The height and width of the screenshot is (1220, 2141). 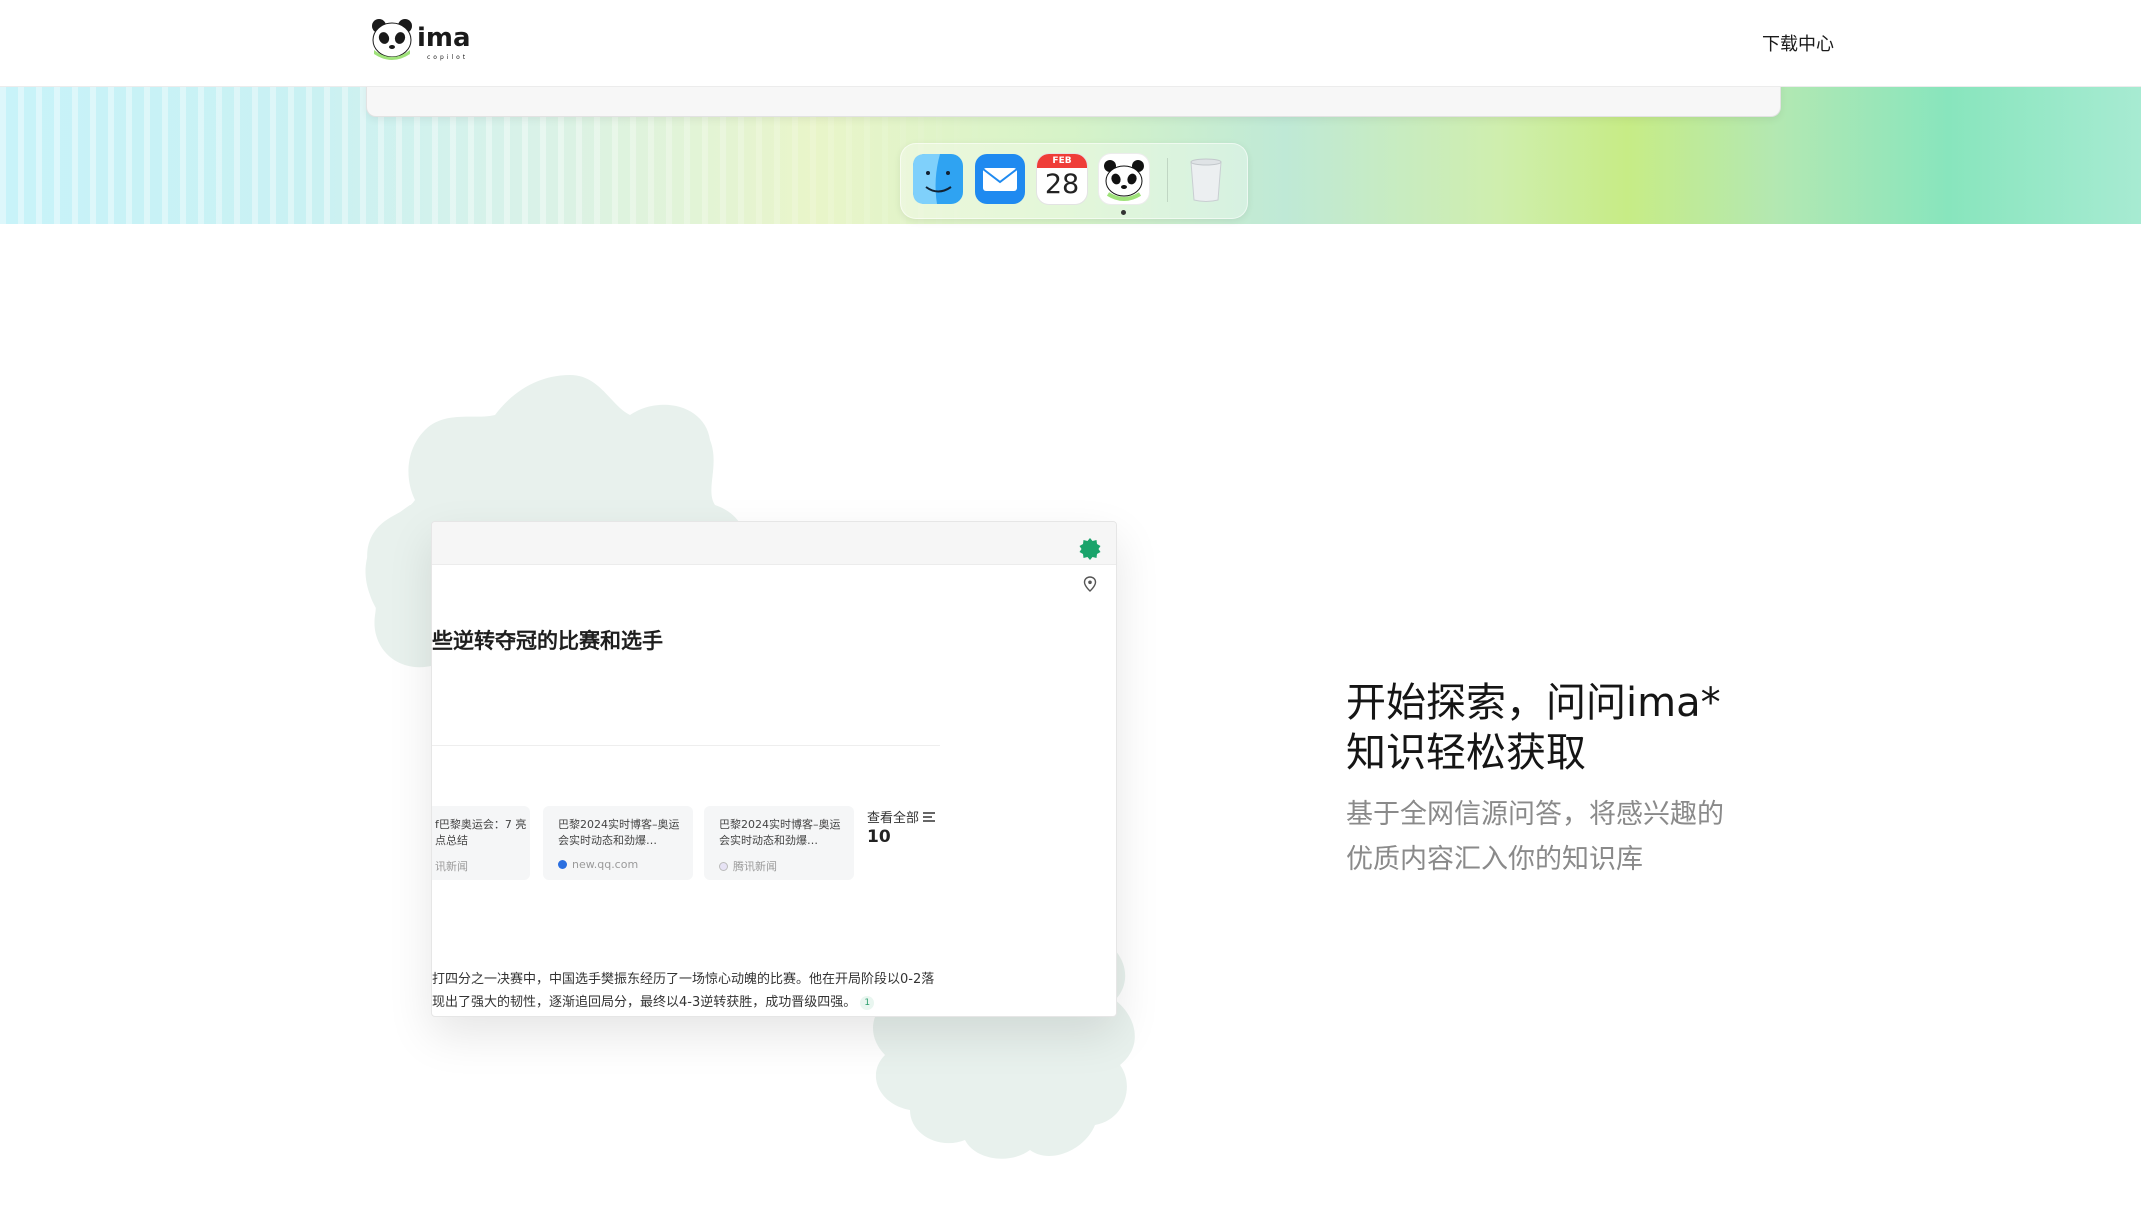 What do you see at coordinates (447, 57) in the screenshot?
I see `logo-subtext: copilot` at bounding box center [447, 57].